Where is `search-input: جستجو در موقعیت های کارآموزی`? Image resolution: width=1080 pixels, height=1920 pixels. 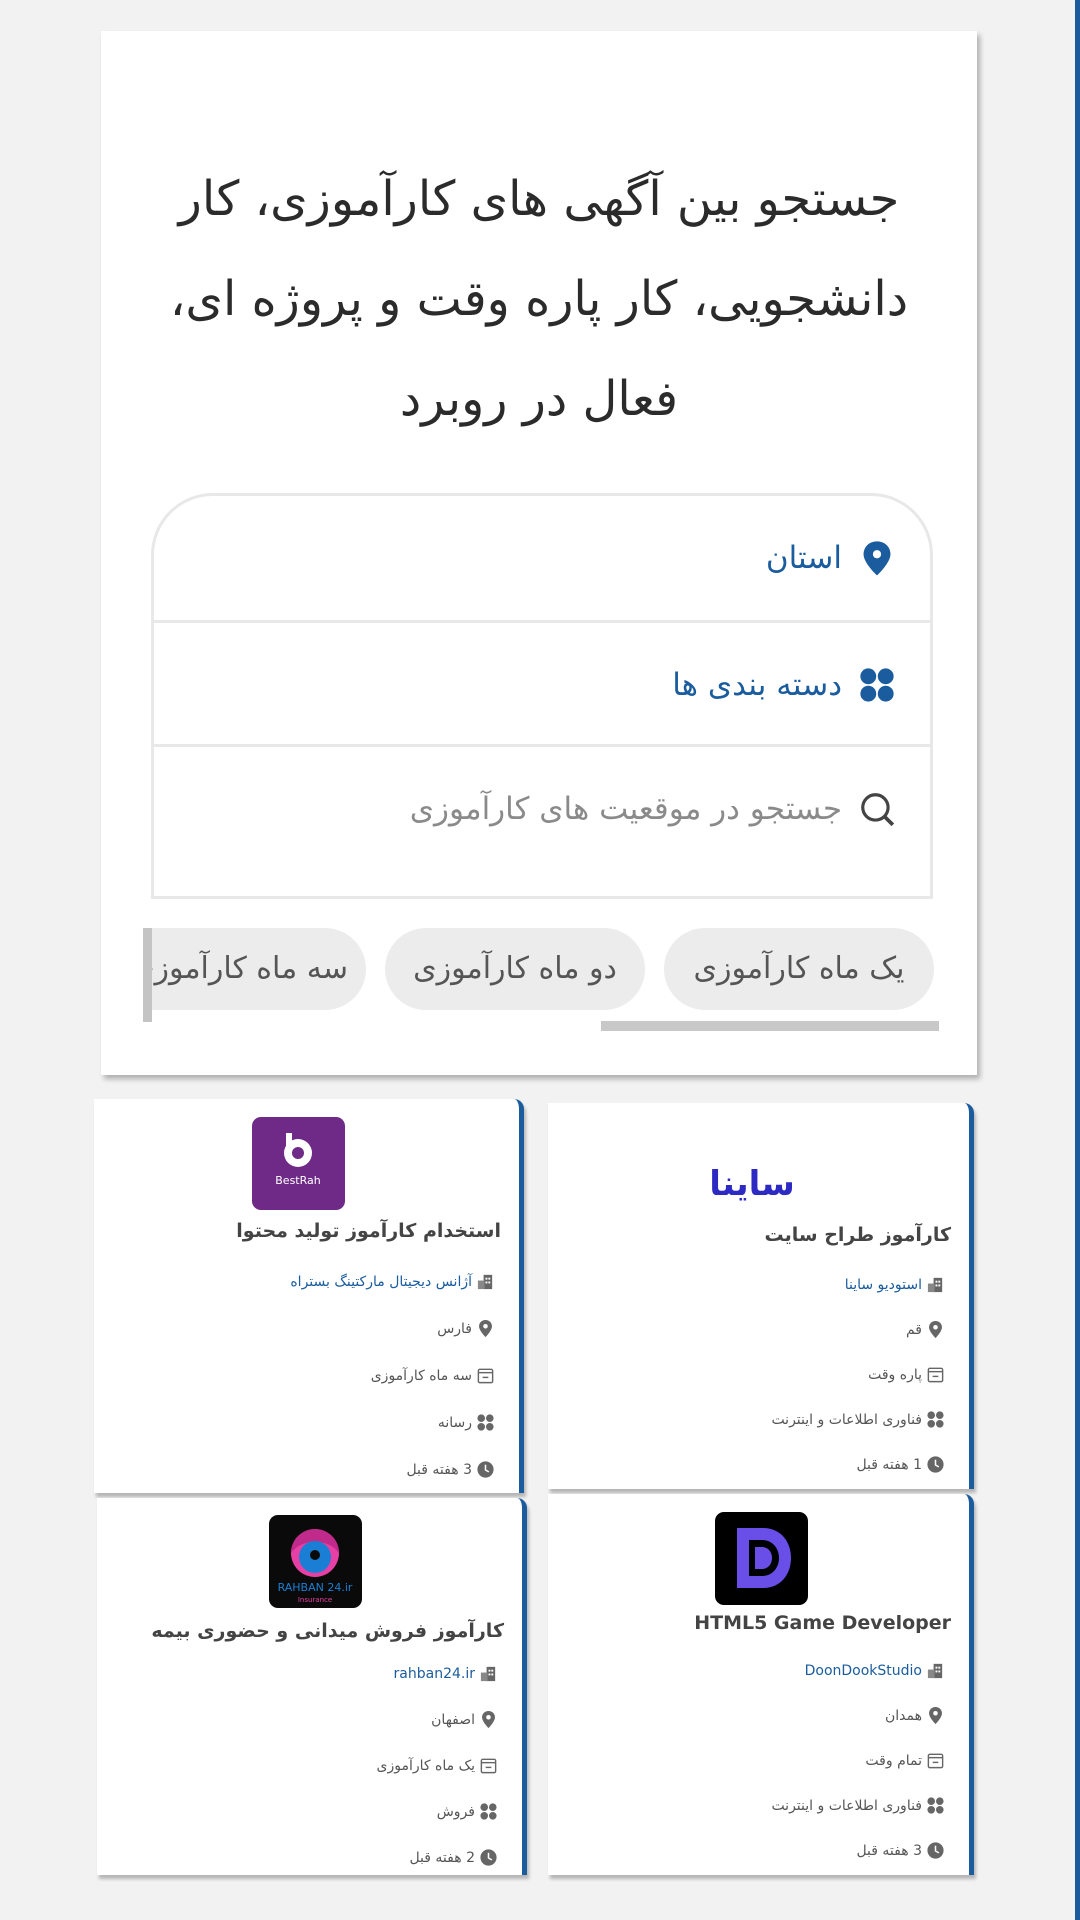 search-input: جستجو در موقعیت های کارآموزی is located at coordinates (542, 807).